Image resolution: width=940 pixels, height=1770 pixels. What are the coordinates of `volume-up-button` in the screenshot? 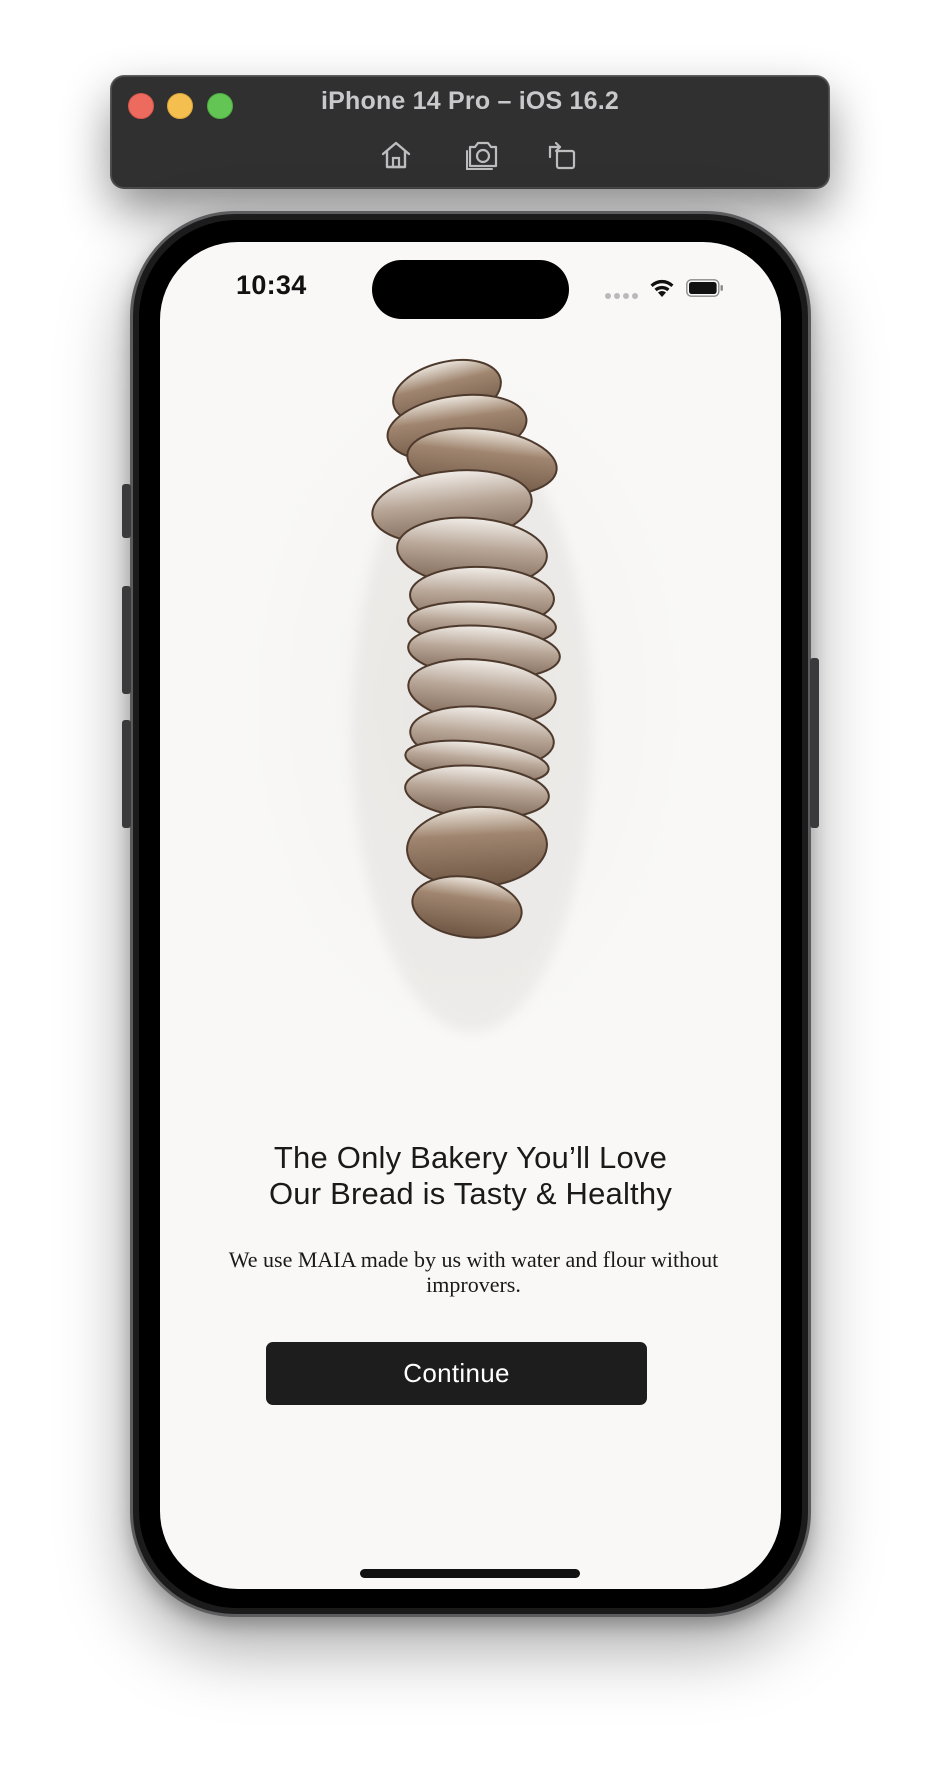 It's located at (126, 640).